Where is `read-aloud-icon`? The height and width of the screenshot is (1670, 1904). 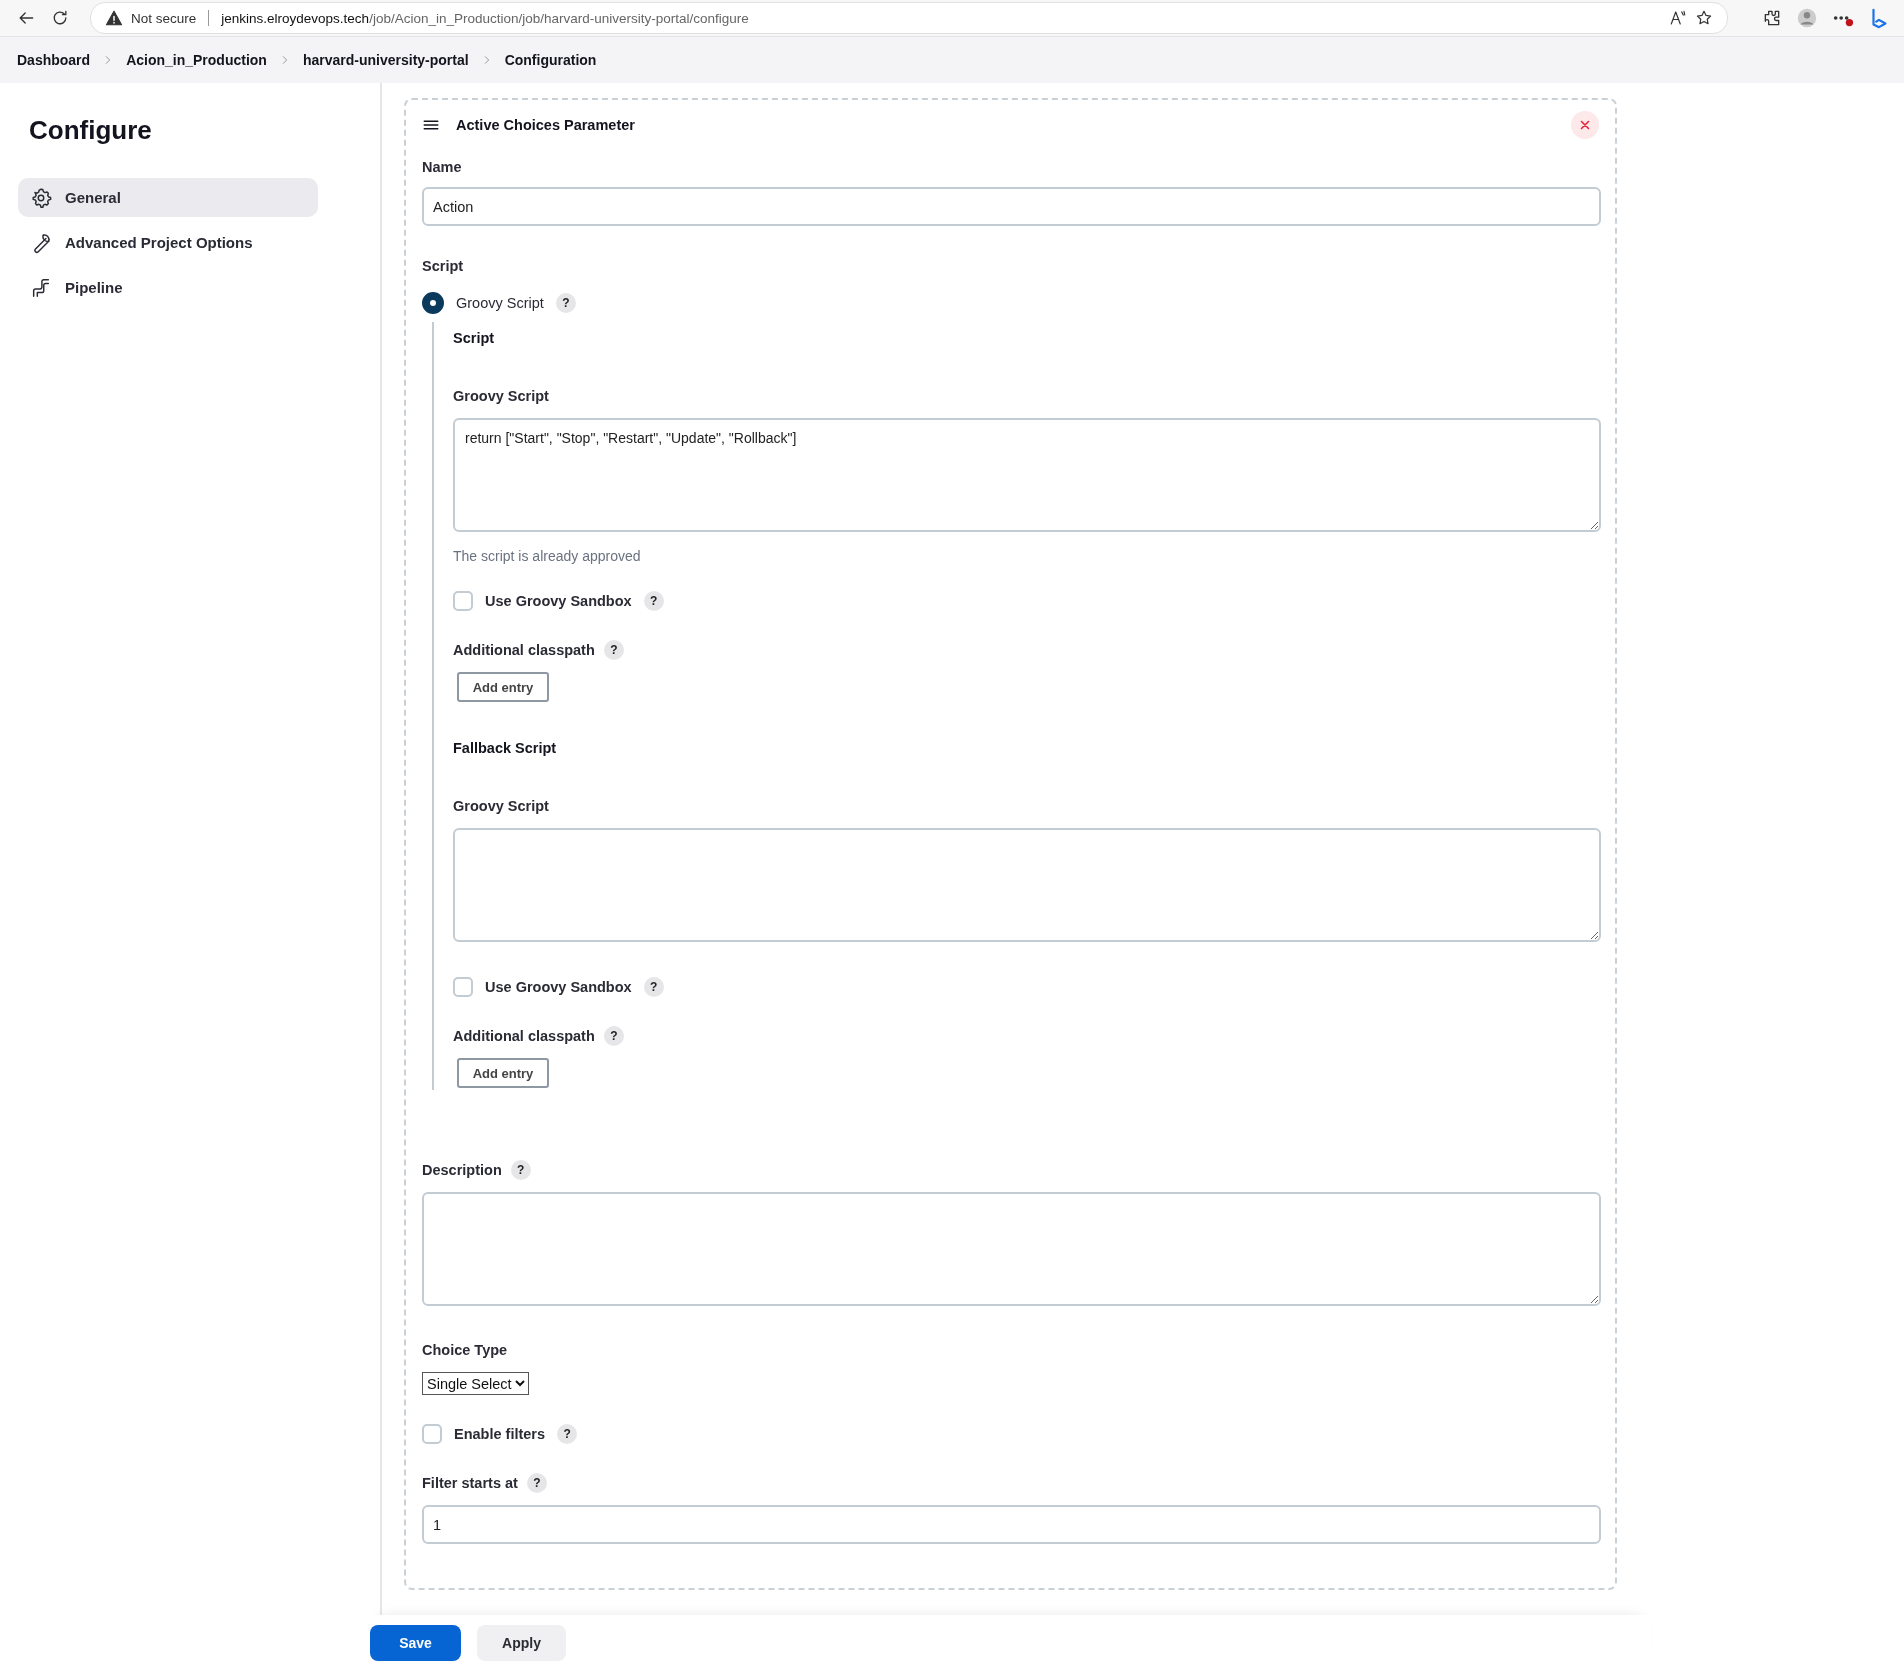
read-aloud-icon is located at coordinates (1678, 18).